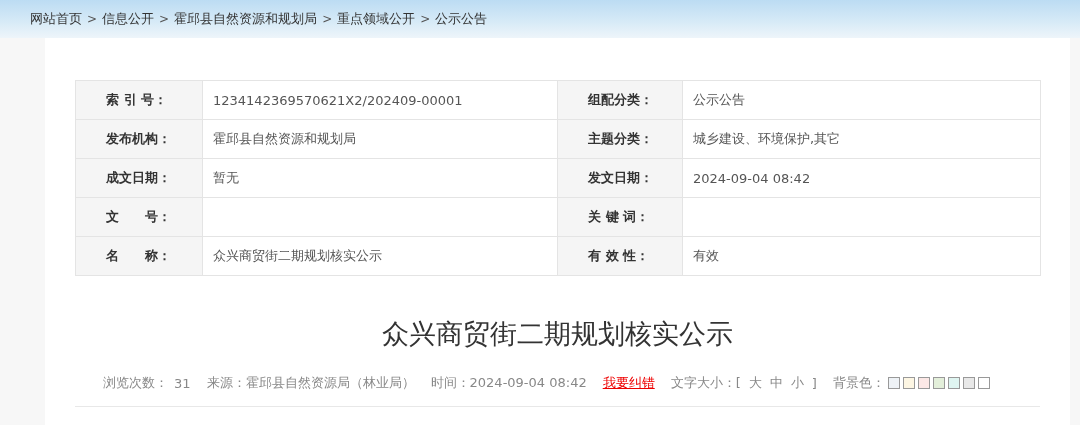 This screenshot has width=1080, height=425. Describe the element at coordinates (620, 139) in the screenshot. I see `field-label: 主题分类：` at that location.